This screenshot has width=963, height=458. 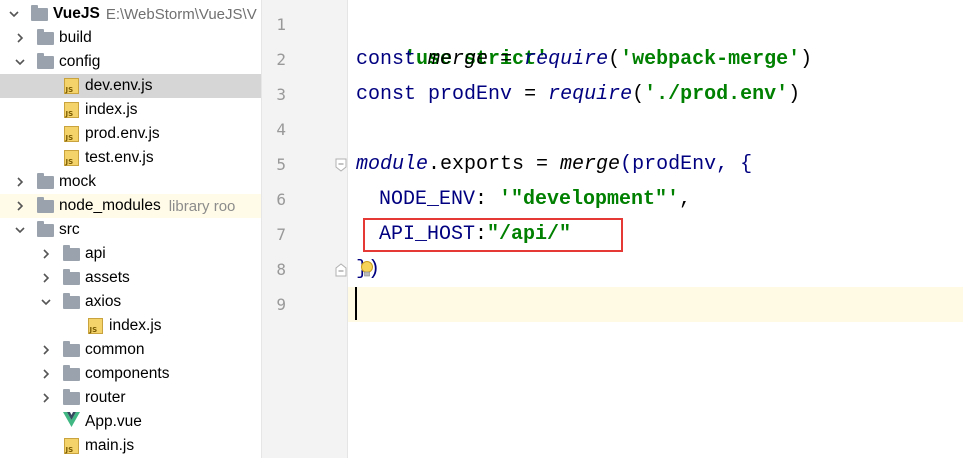 I want to click on tree-item-label: api, so click(x=95, y=253).